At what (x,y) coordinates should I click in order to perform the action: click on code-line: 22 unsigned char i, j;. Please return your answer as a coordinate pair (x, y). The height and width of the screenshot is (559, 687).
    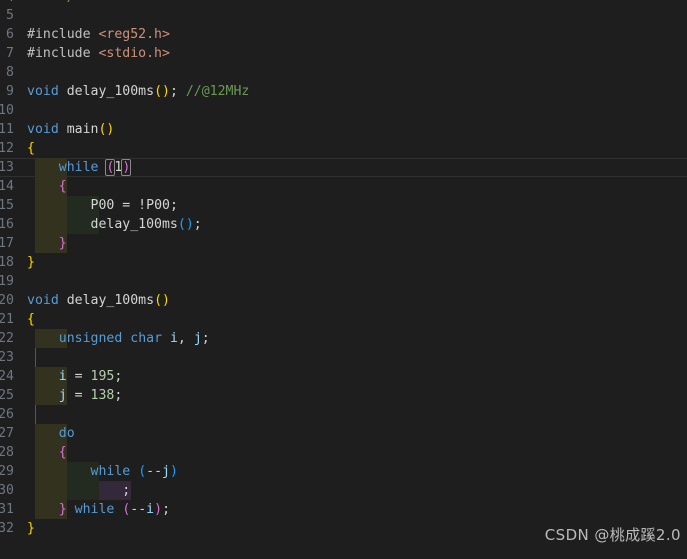
    Looking at the image, I should click on (343, 338).